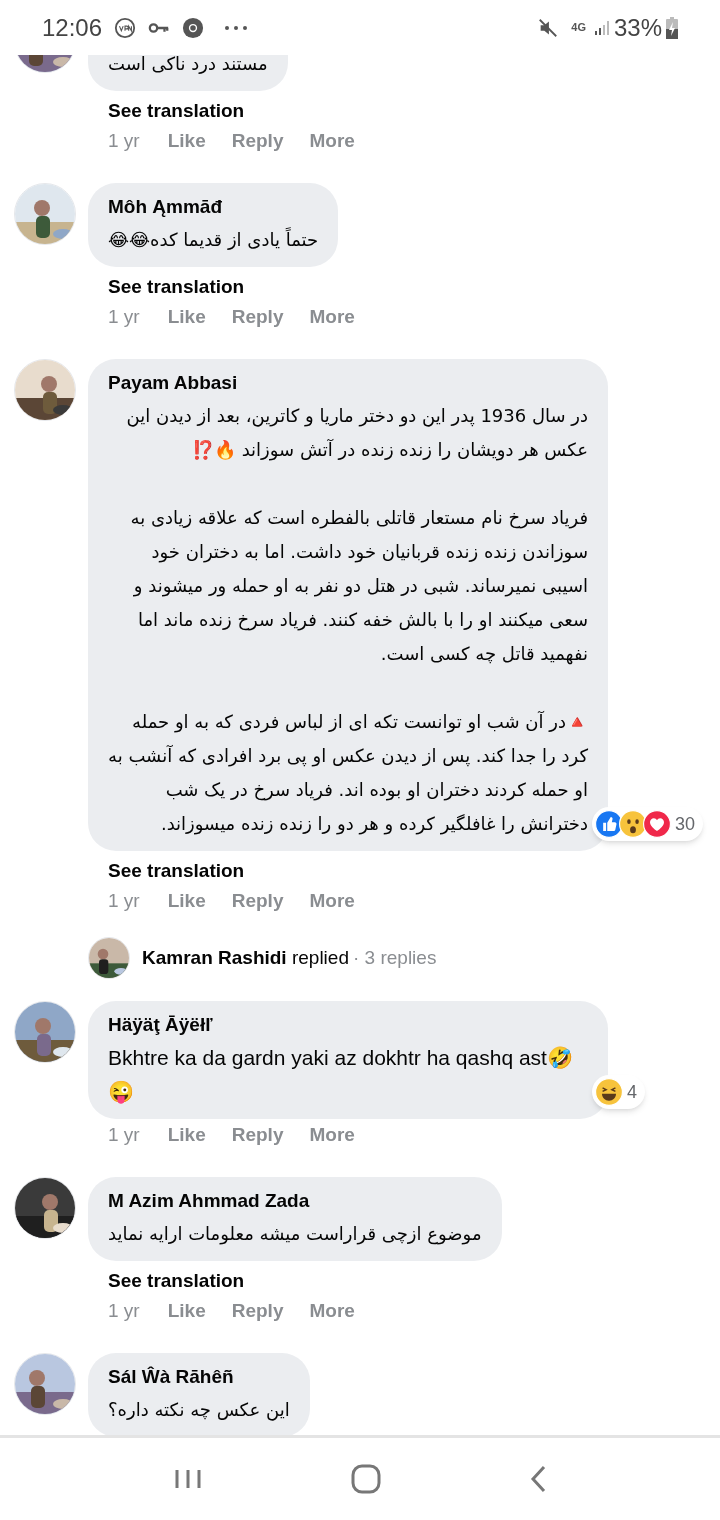  I want to click on comment-text: حتماً یادی از قدیما کده😂😂, so click(213, 239).